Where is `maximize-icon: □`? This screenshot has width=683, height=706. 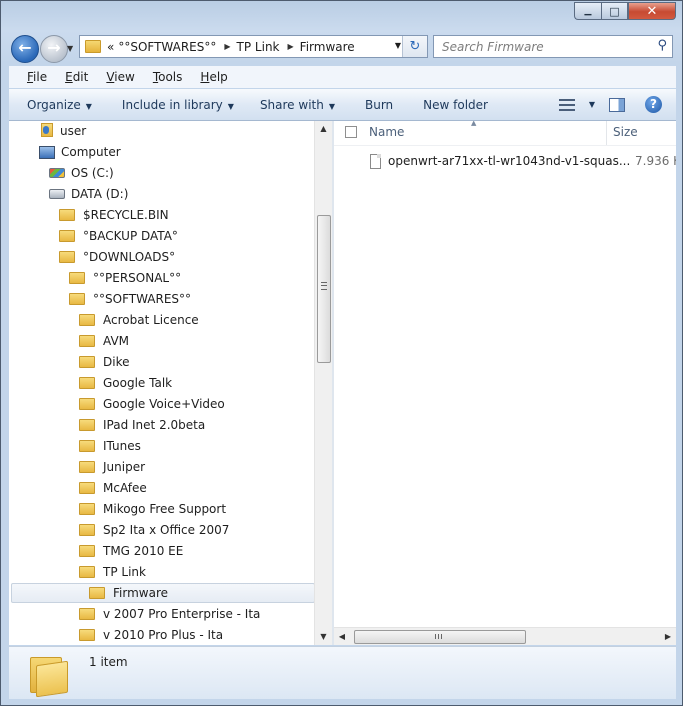
maximize-icon: □ is located at coordinates (614, 11).